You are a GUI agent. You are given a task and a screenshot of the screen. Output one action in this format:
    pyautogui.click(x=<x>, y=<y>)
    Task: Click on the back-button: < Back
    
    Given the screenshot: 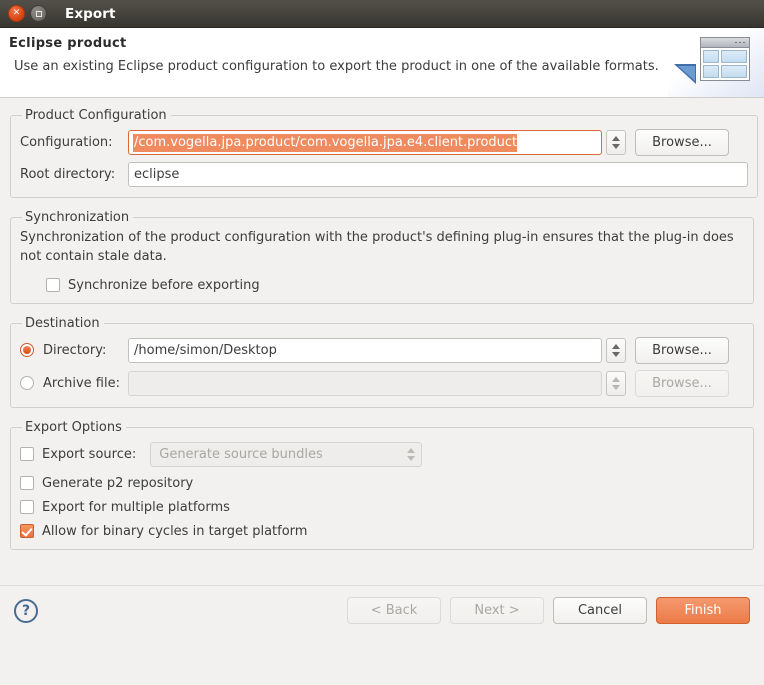 What is the action you would take?
    pyautogui.click(x=394, y=610)
    